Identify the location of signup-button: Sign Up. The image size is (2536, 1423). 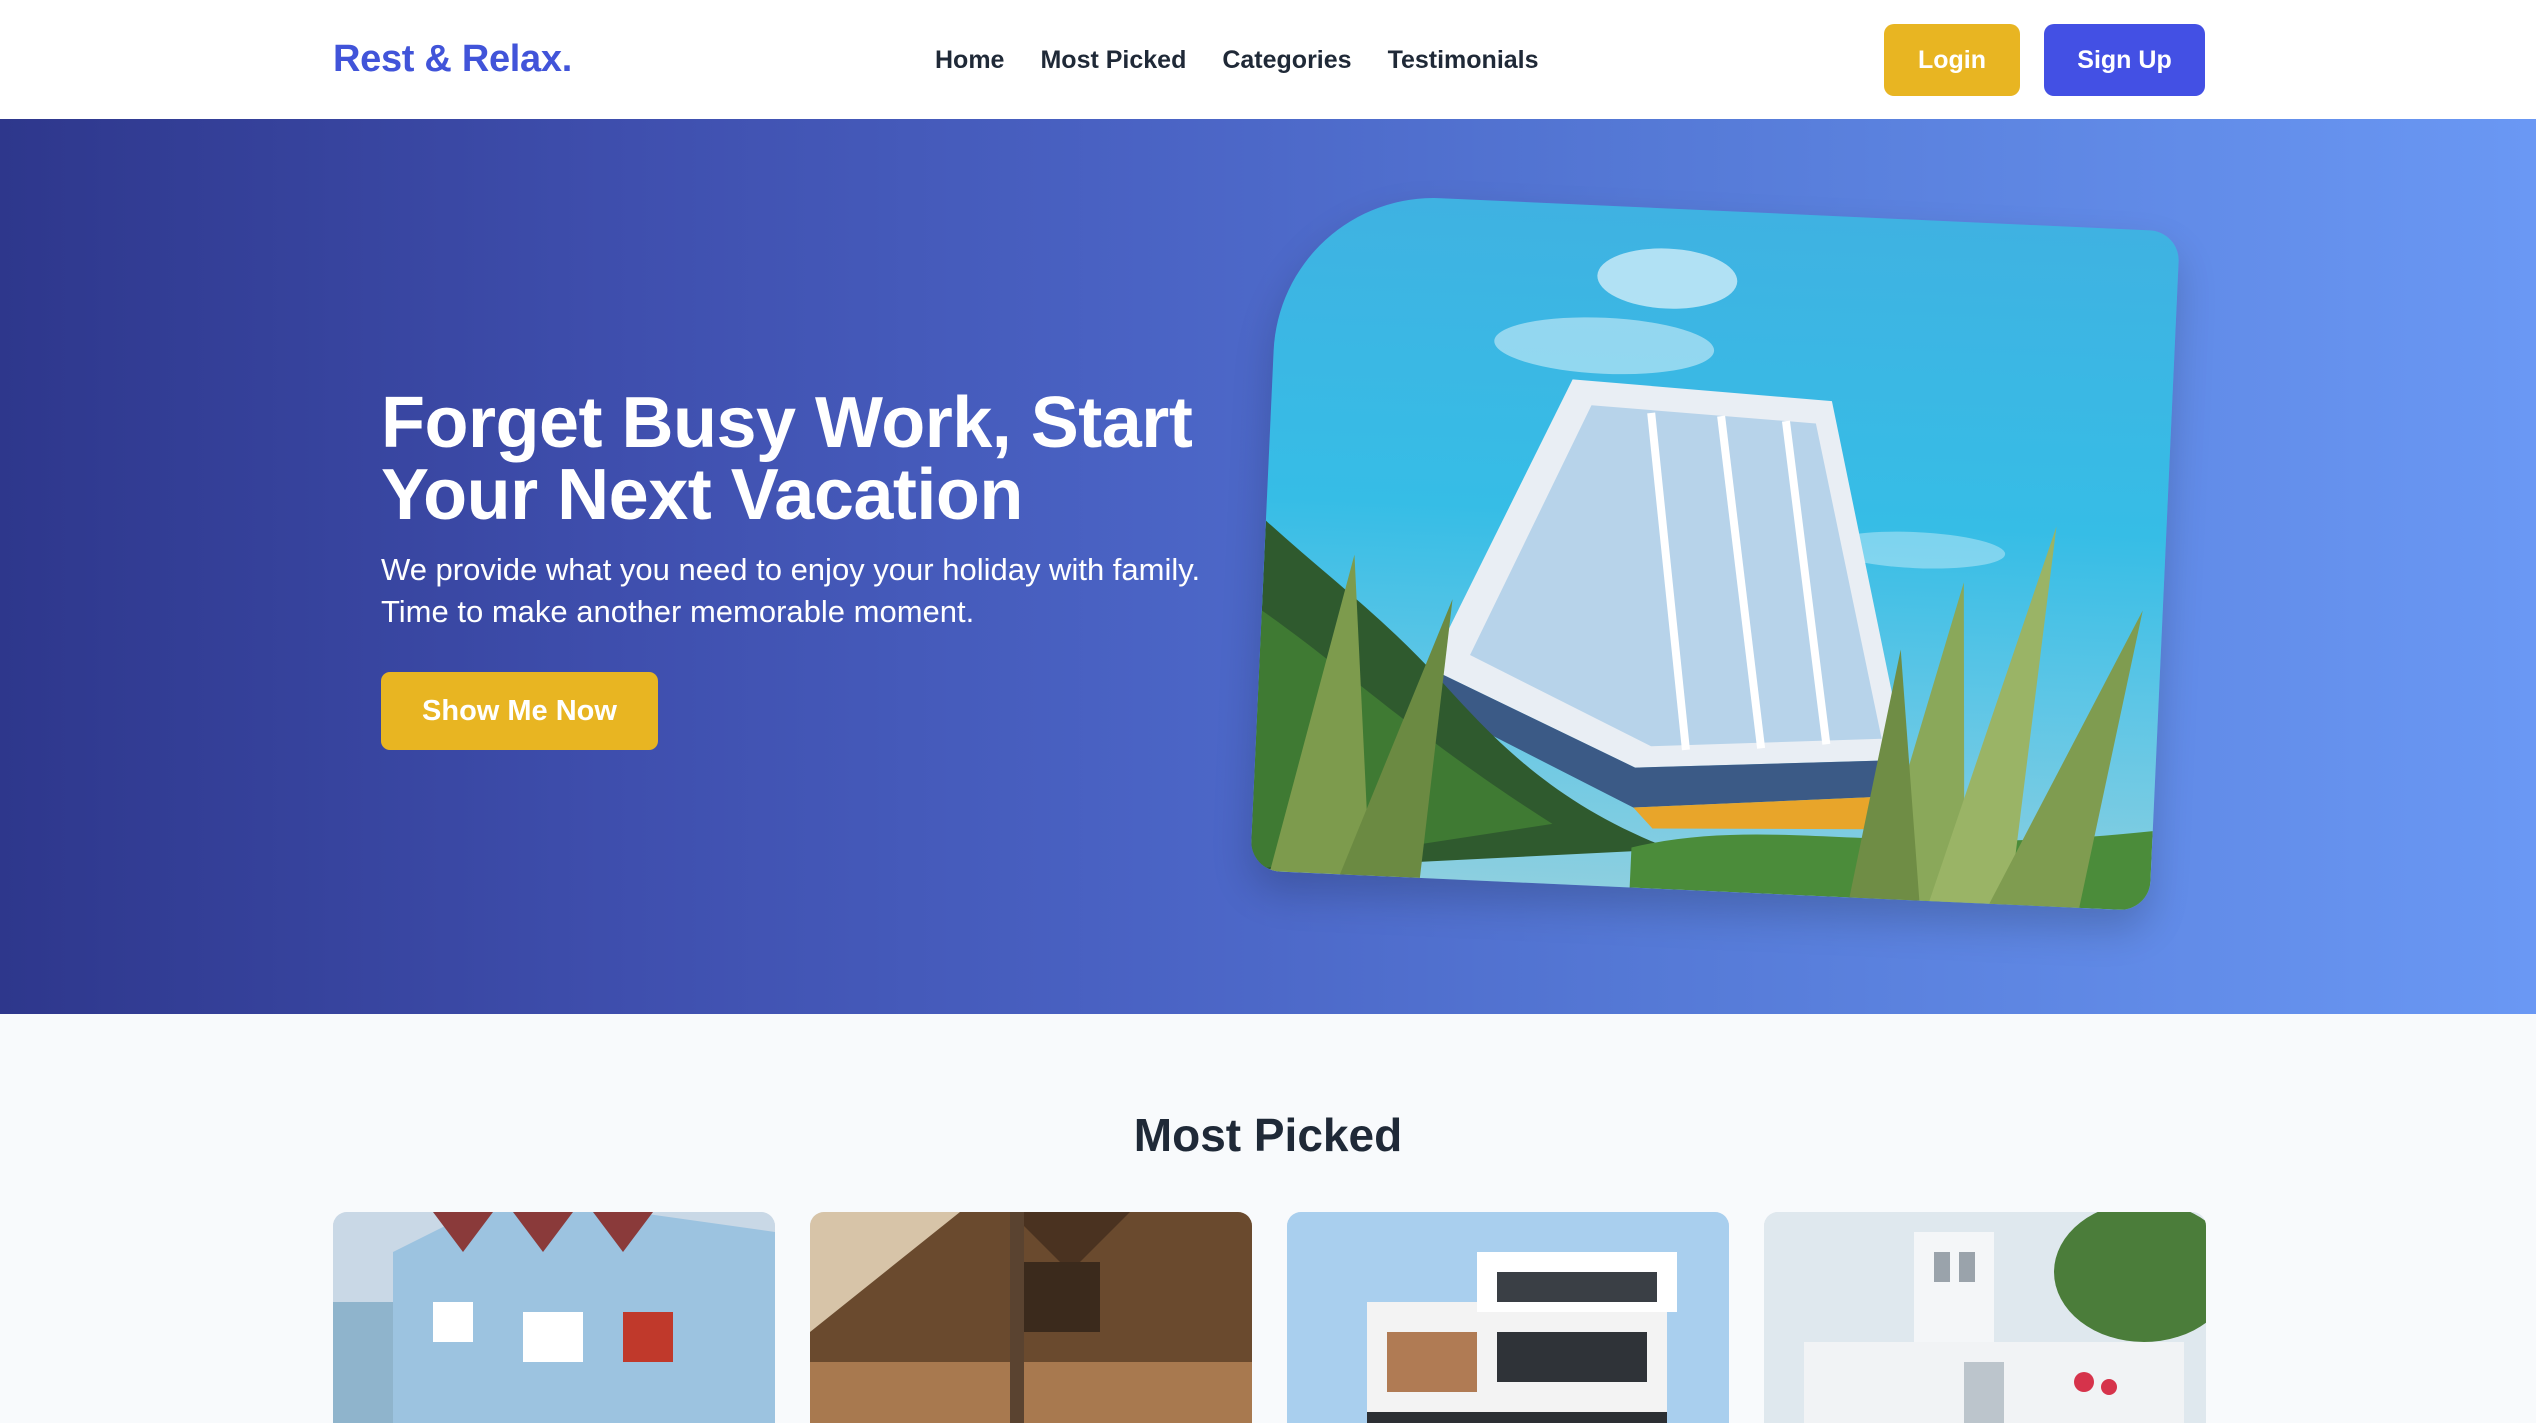
(2124, 60).